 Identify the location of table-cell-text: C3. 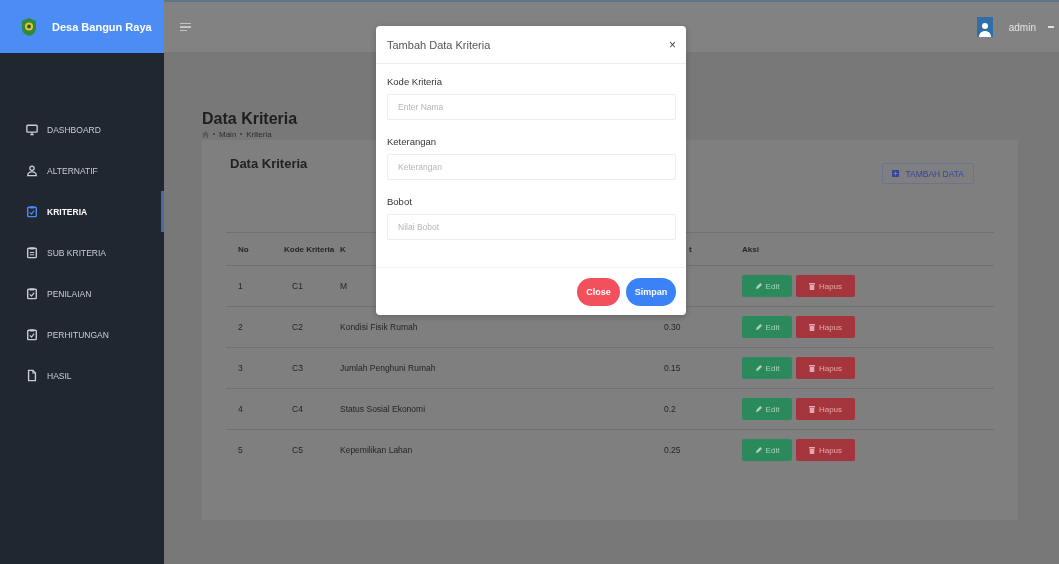
(297, 368).